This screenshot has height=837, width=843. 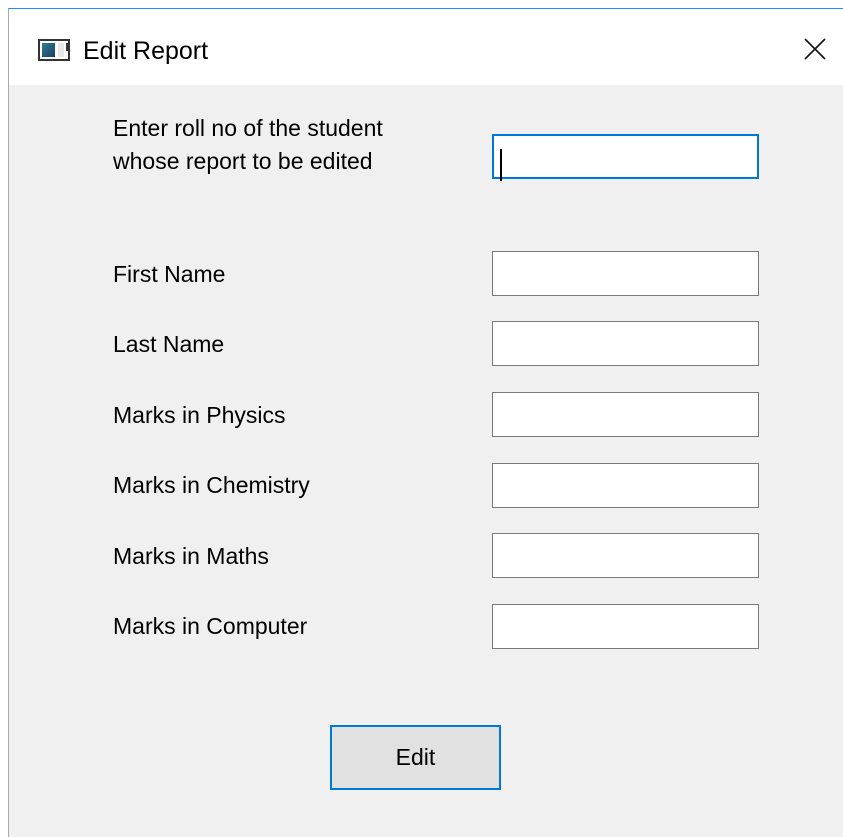 What do you see at coordinates (625, 626) in the screenshot?
I see `computer-marks-input` at bounding box center [625, 626].